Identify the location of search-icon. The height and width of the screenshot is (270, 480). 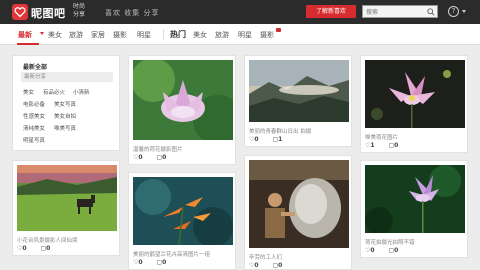
(431, 12).